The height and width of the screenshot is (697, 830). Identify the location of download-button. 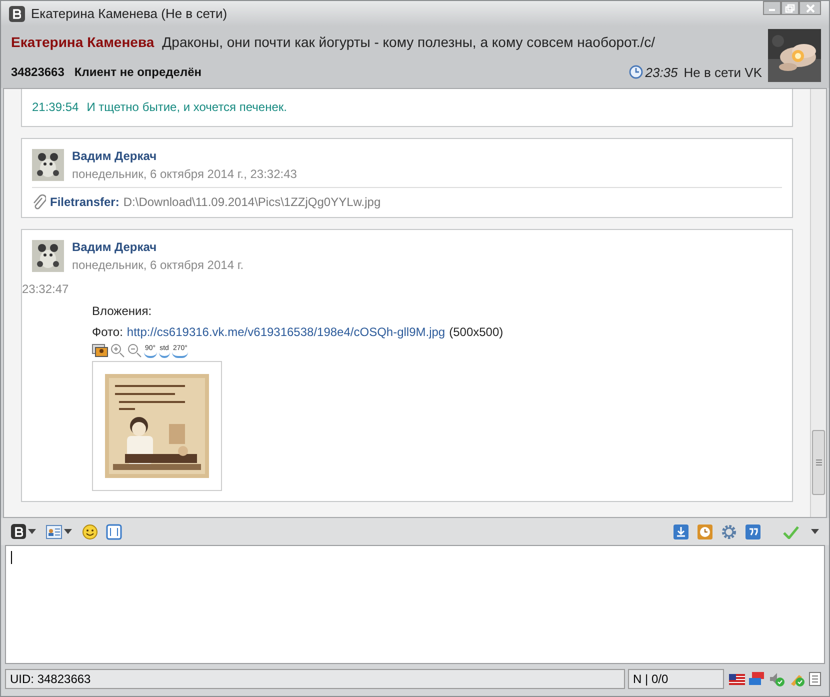
(681, 532).